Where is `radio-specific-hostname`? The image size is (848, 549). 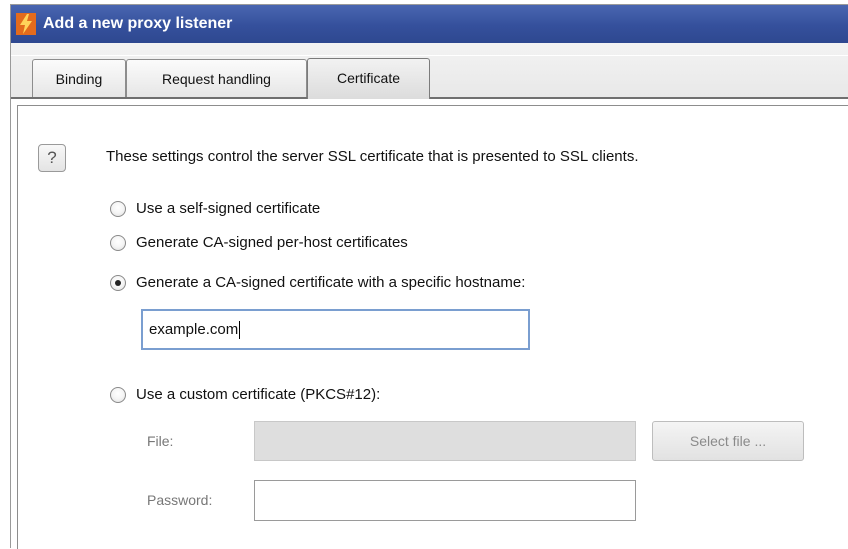
radio-specific-hostname is located at coordinates (118, 283).